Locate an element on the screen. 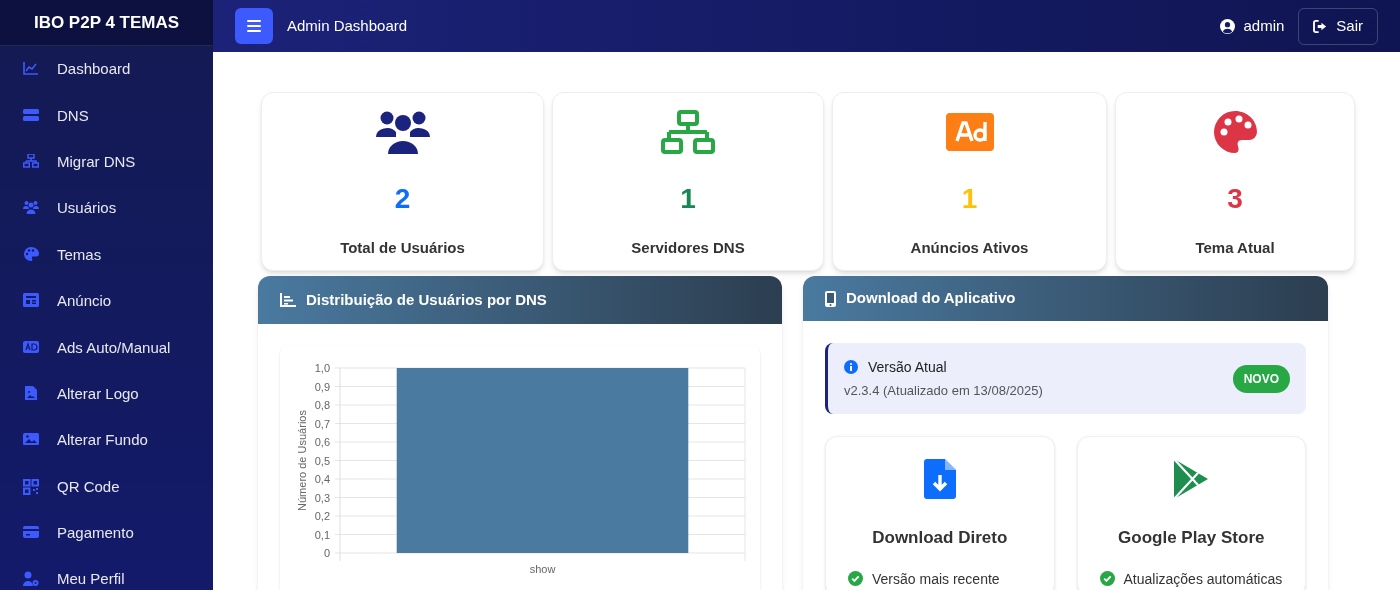  panel-title: Download do Aplicativo is located at coordinates (931, 298).